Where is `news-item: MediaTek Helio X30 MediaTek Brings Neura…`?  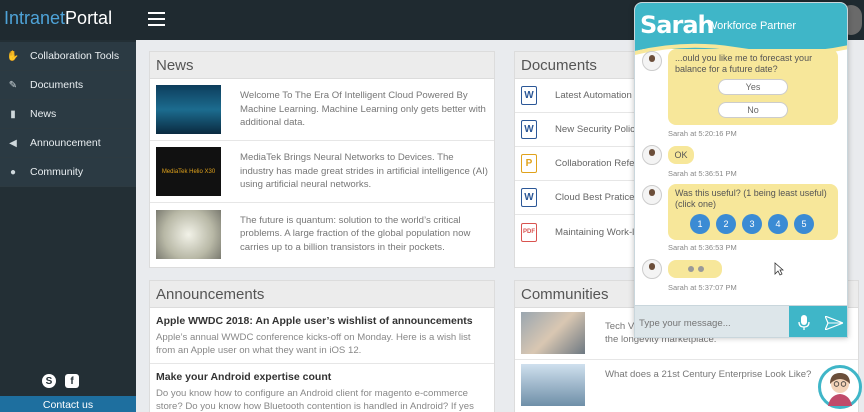 news-item: MediaTek Helio X30 MediaTek Brings Neura… is located at coordinates (322, 172).